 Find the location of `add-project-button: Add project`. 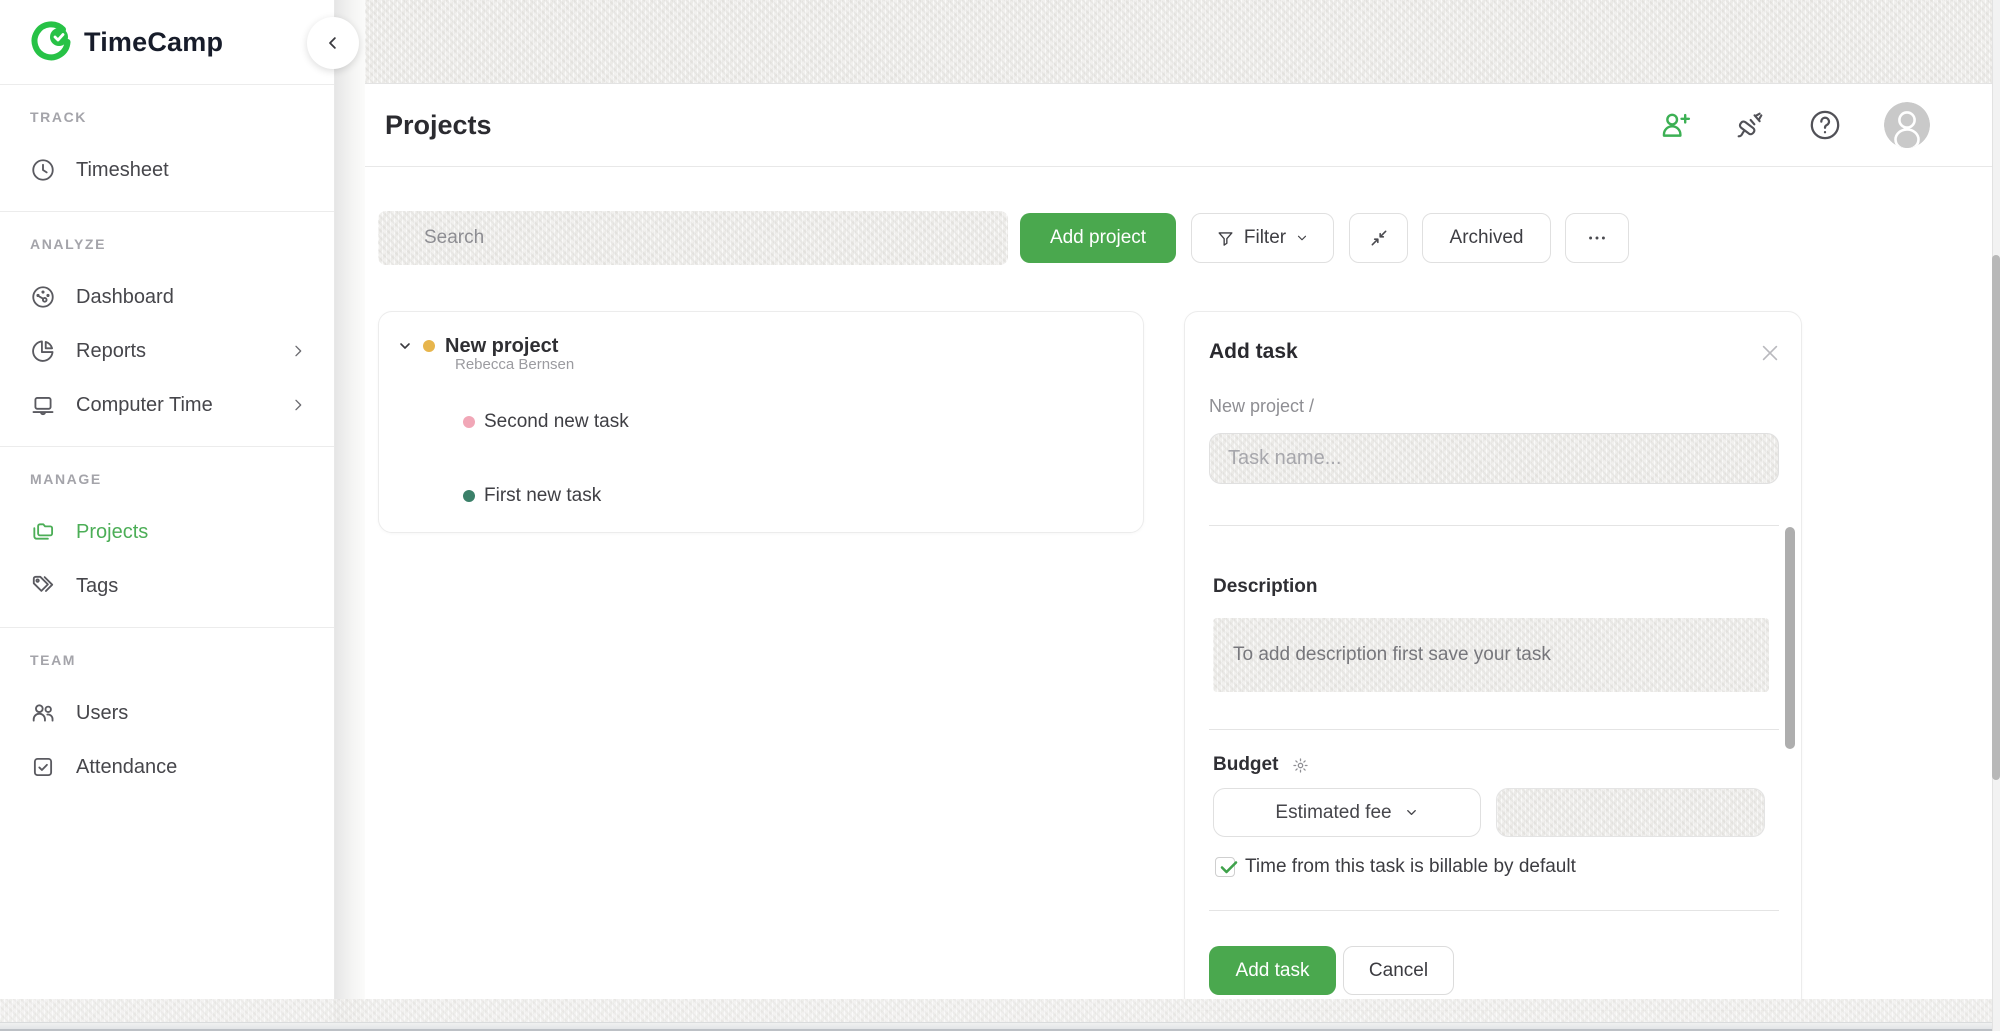

add-project-button: Add project is located at coordinates (1098, 238).